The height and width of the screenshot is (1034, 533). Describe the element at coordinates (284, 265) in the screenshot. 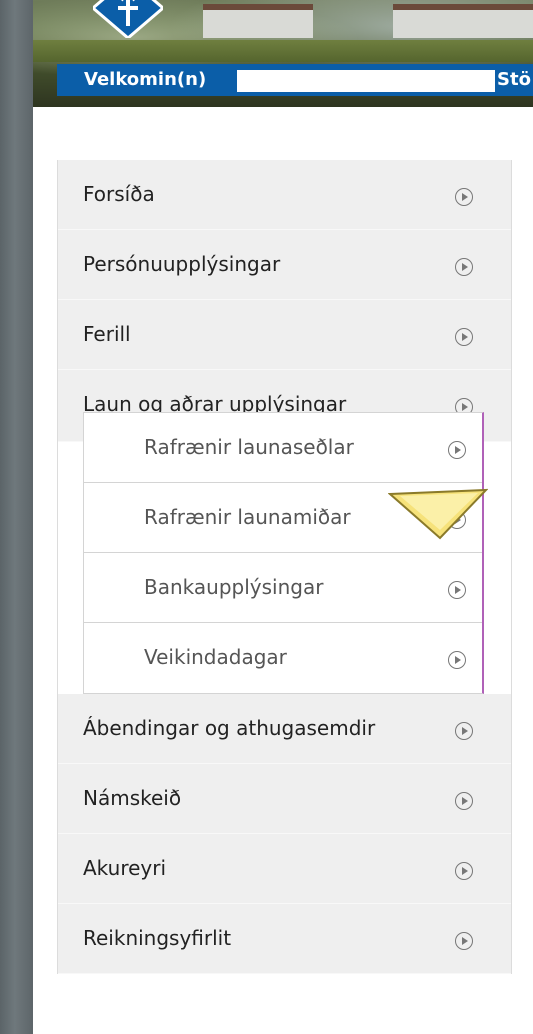

I see `menu-item-personuupplysingar: Persónuupplýsingar` at that location.